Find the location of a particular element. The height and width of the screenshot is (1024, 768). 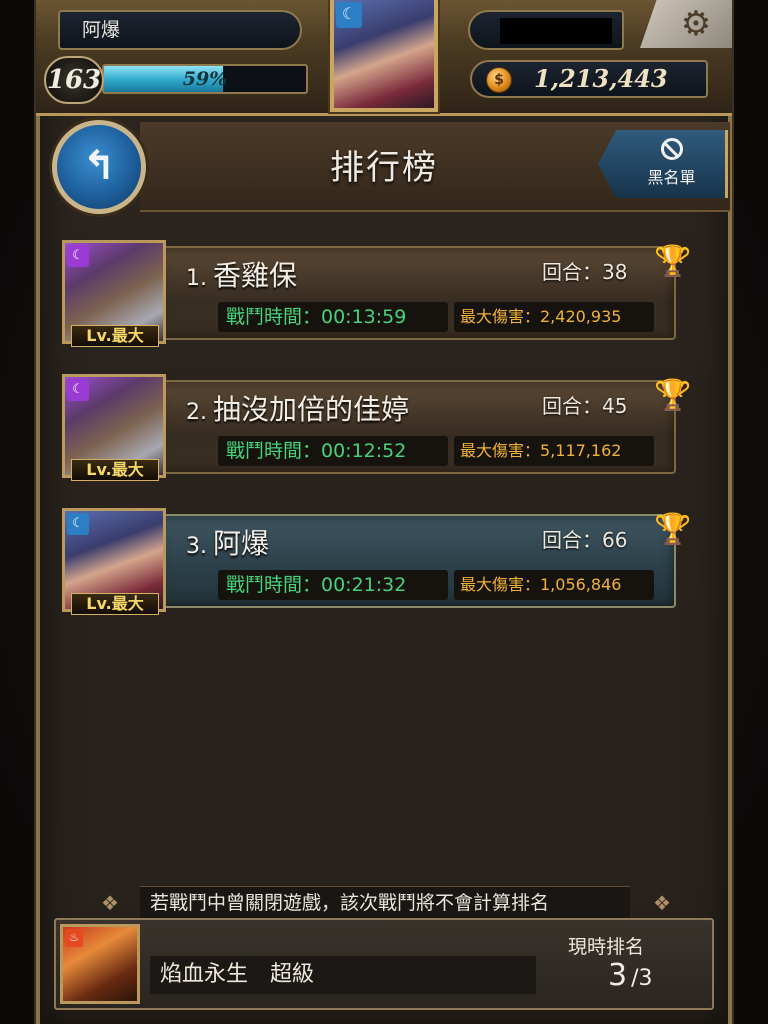

exp-percent-label: 59% is located at coordinates (205, 79).